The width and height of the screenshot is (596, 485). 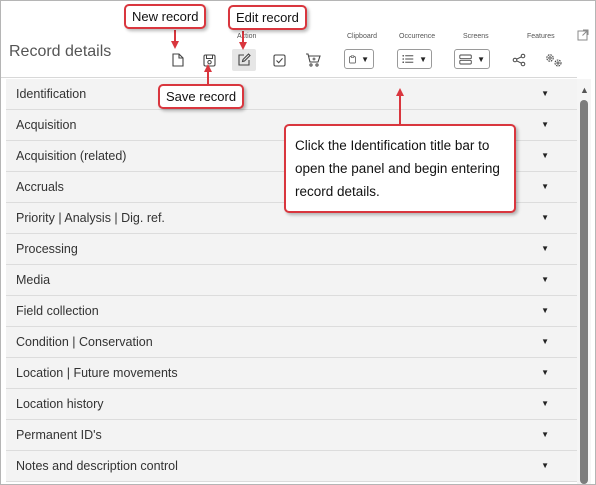 I want to click on add-to-cart-button, so click(x=313, y=60).